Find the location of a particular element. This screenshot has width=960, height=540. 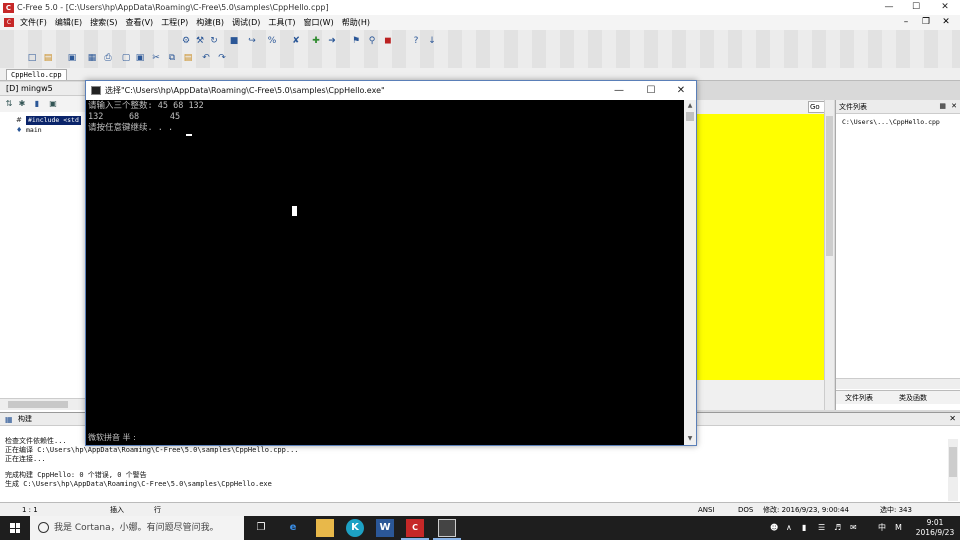

save-all-icon: ▦ is located at coordinates (92, 58).